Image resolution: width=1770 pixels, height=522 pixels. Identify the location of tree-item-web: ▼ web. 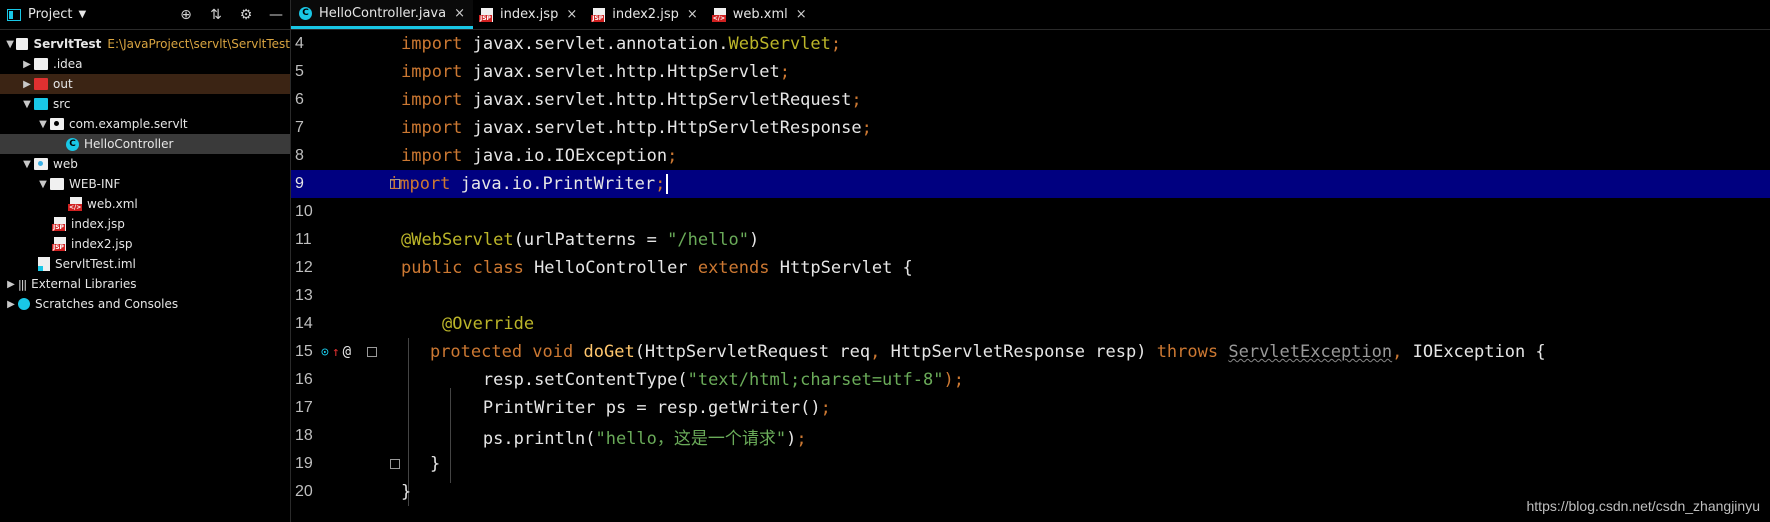
(145, 164).